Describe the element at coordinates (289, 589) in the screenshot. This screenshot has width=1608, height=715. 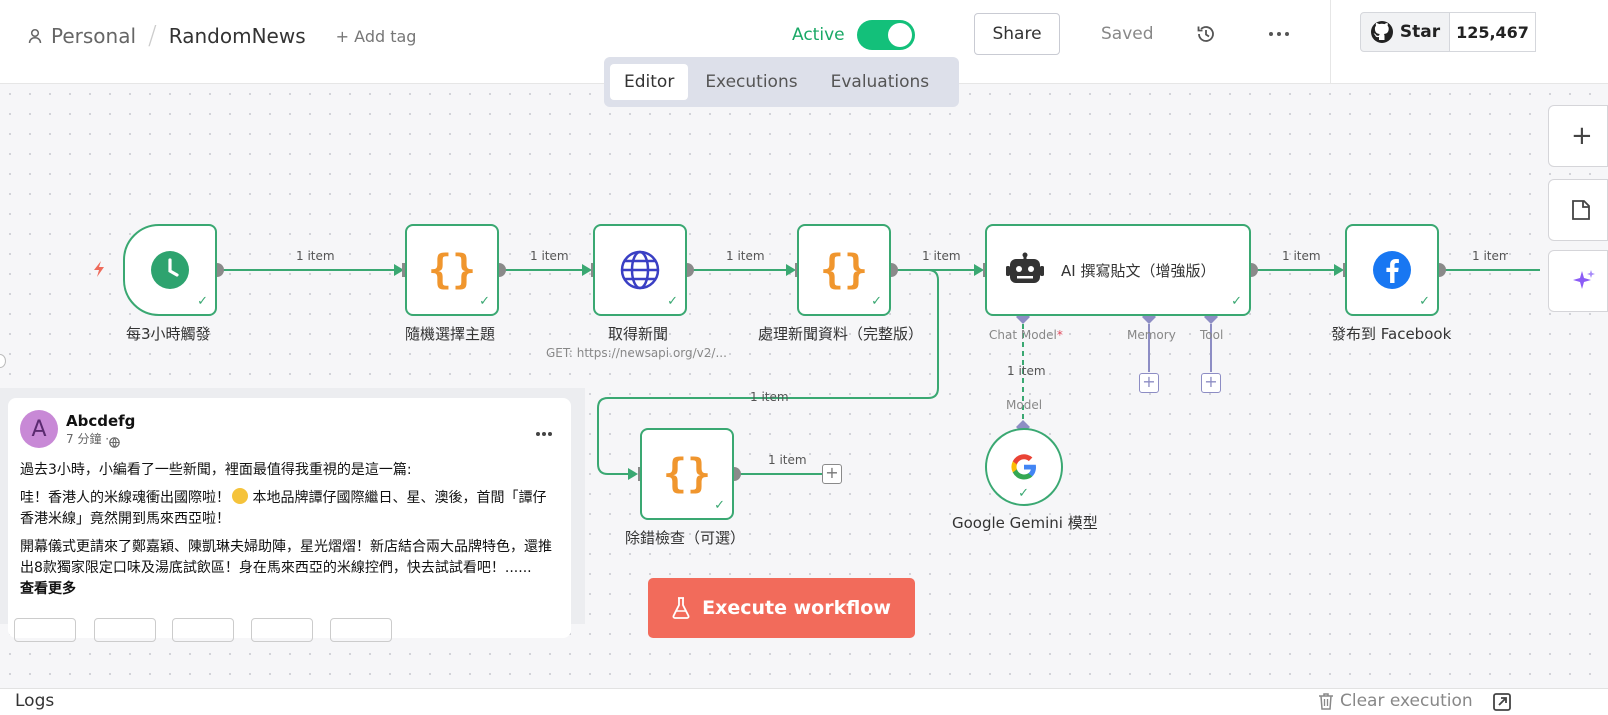
I see `see-more-link: 查看更多` at that location.